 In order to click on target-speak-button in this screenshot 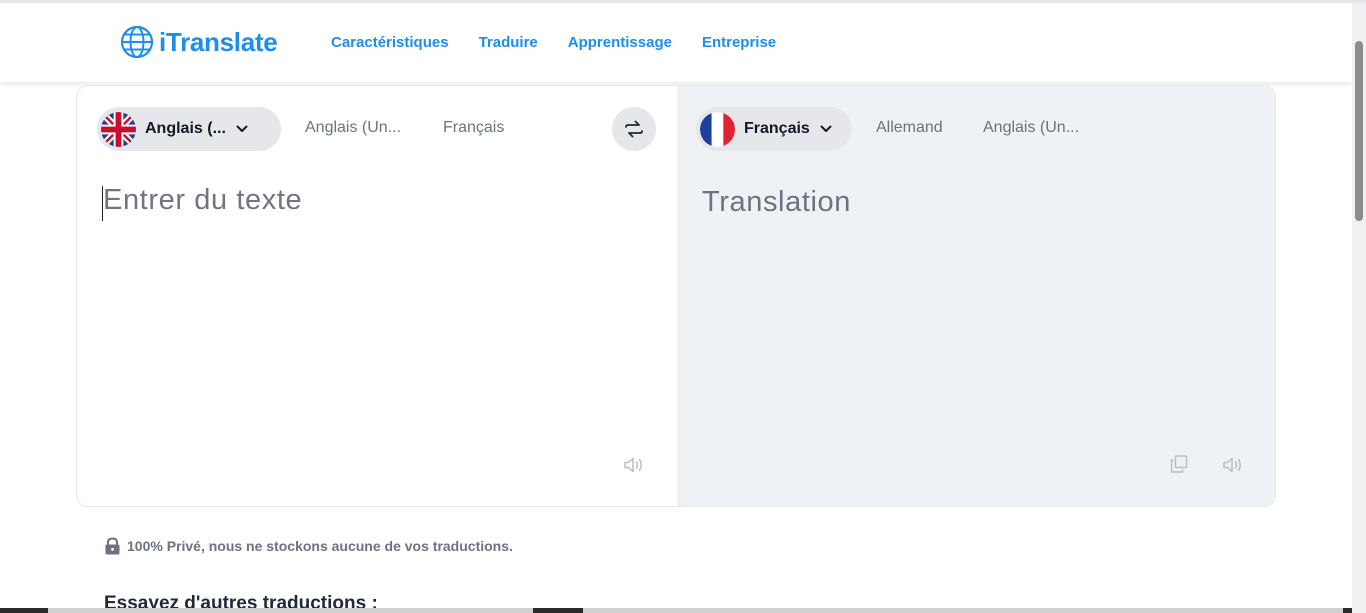, I will do `click(1233, 465)`.